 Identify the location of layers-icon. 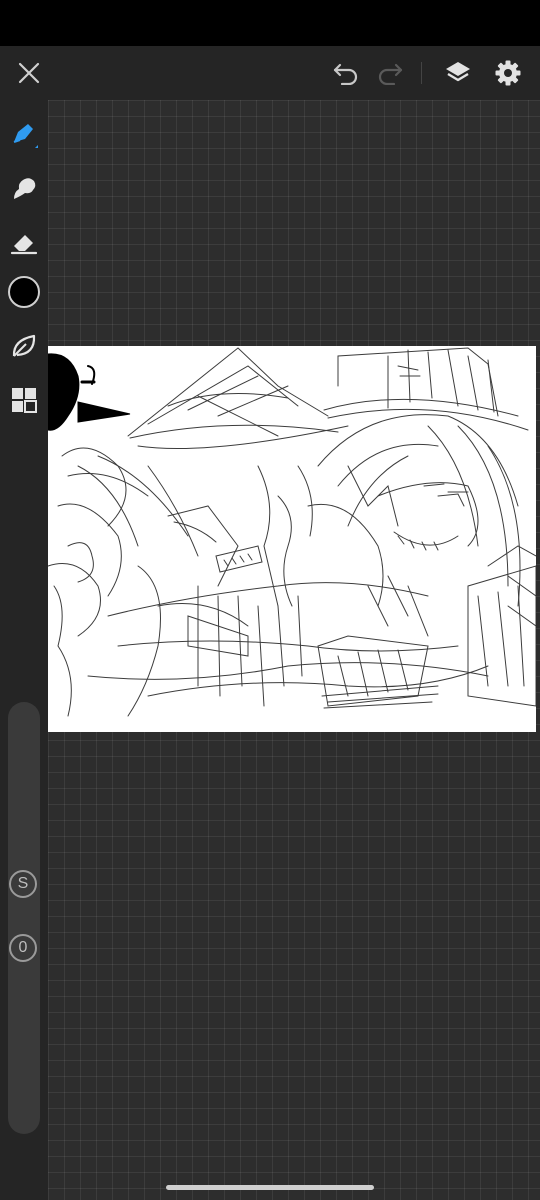
(458, 72).